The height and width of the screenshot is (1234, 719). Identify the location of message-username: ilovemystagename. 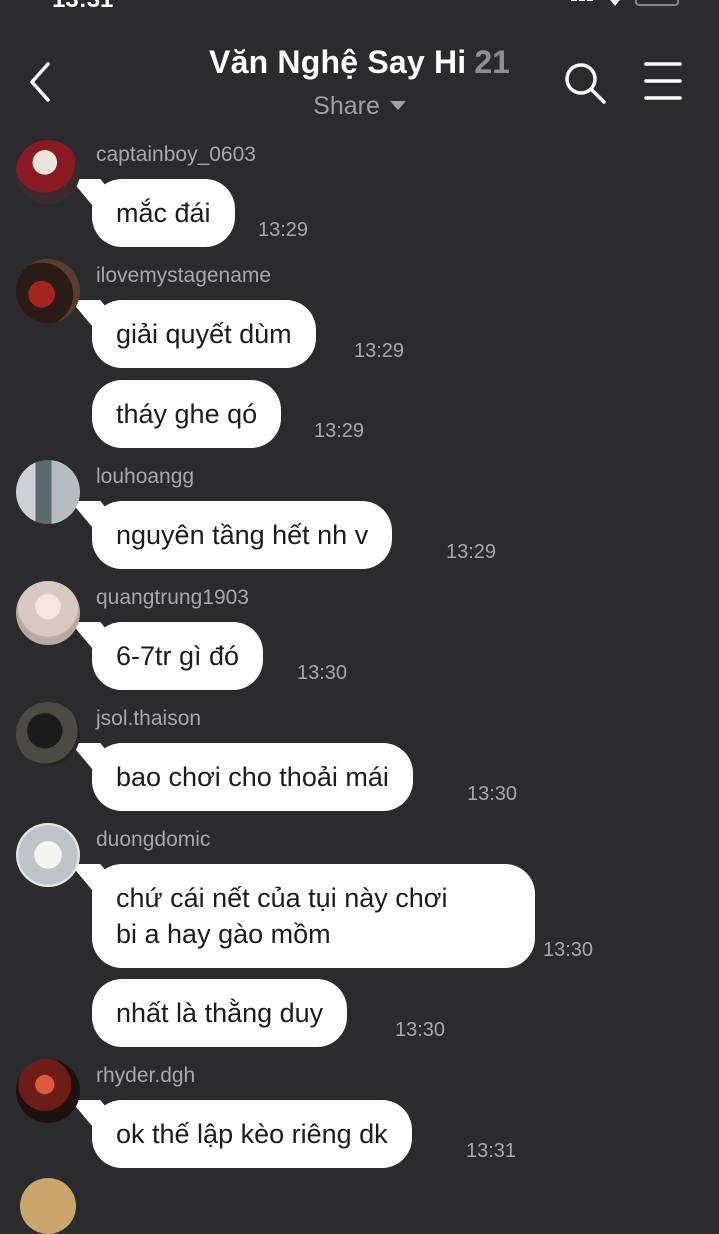
(183, 276).